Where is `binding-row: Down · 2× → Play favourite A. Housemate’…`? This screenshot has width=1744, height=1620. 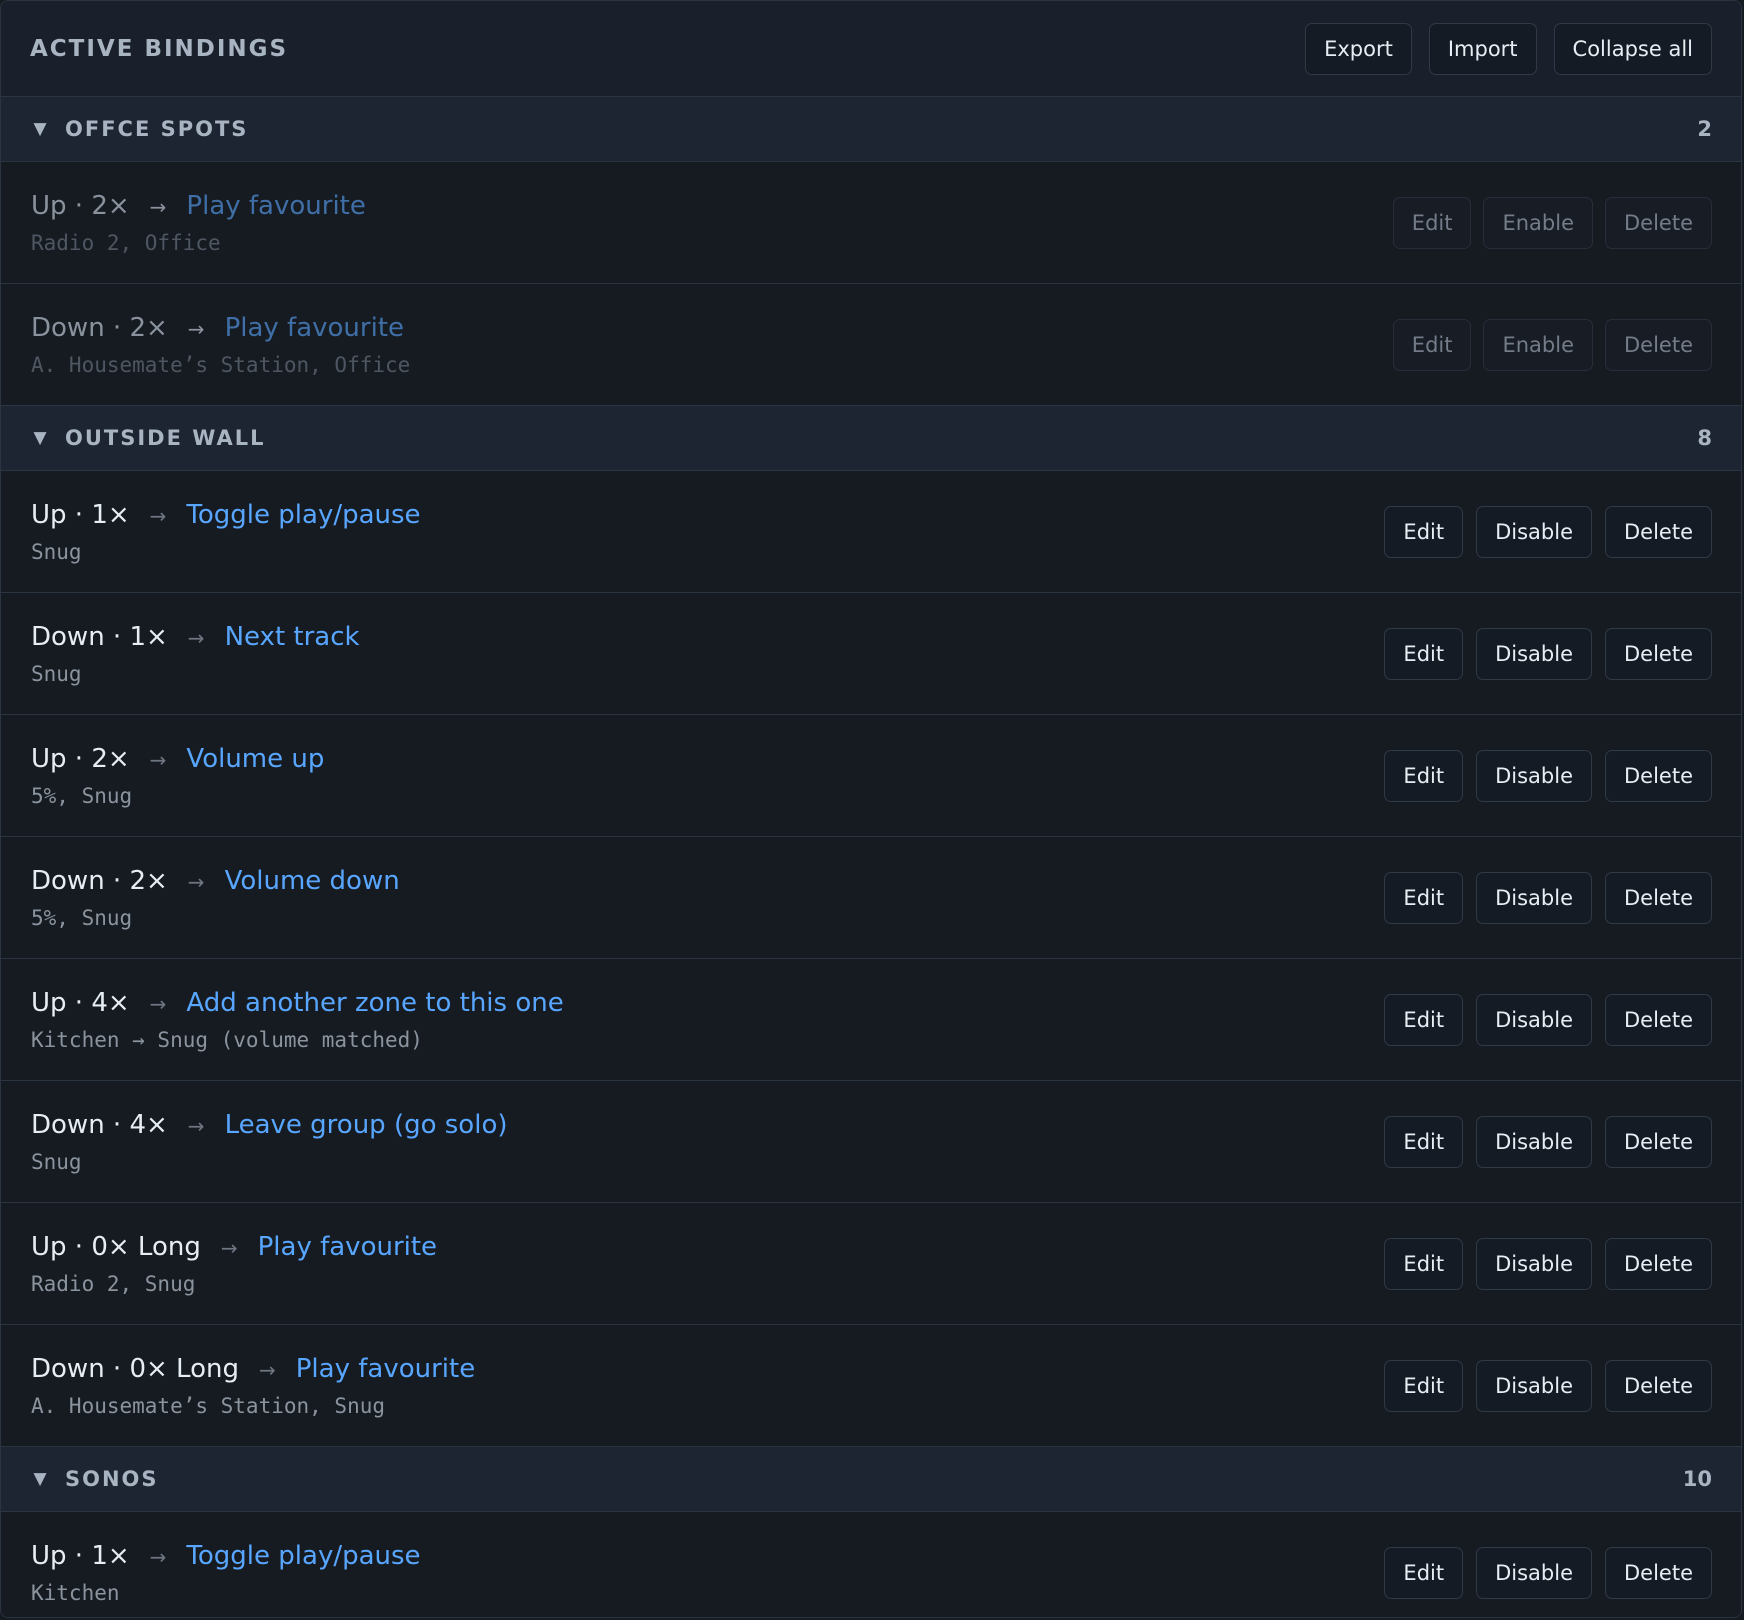
binding-row: Down · 2× → Play favourite A. Housemate’… is located at coordinates (871, 345).